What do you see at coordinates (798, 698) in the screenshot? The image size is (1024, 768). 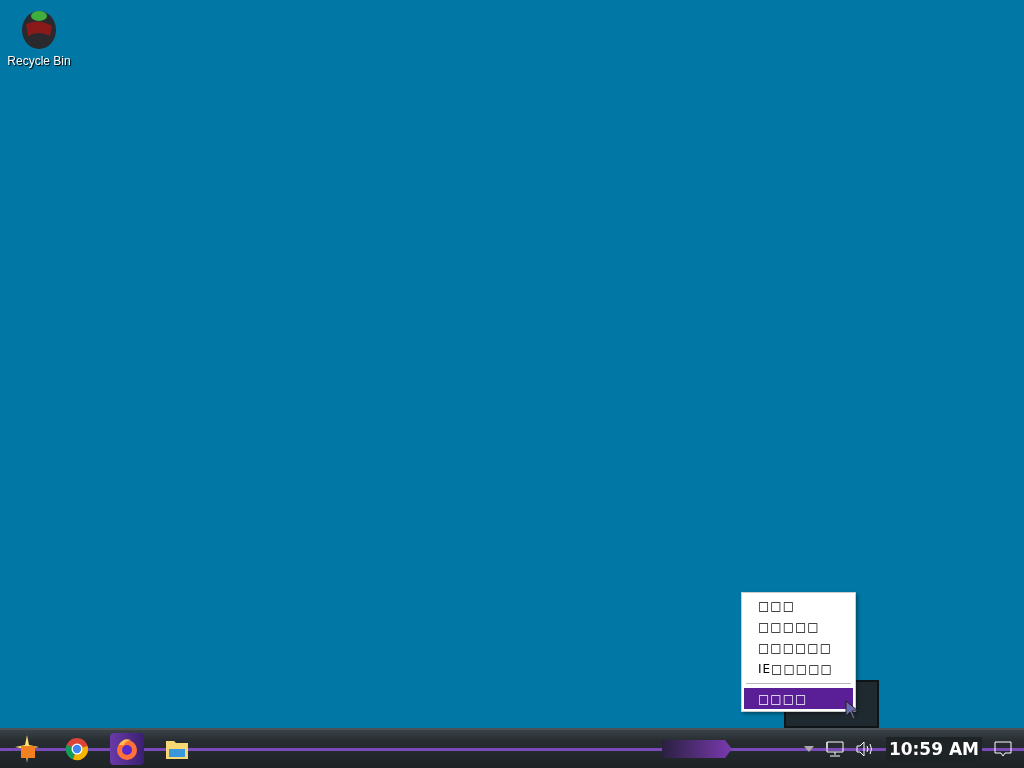 I see `menu-item: □□□□` at bounding box center [798, 698].